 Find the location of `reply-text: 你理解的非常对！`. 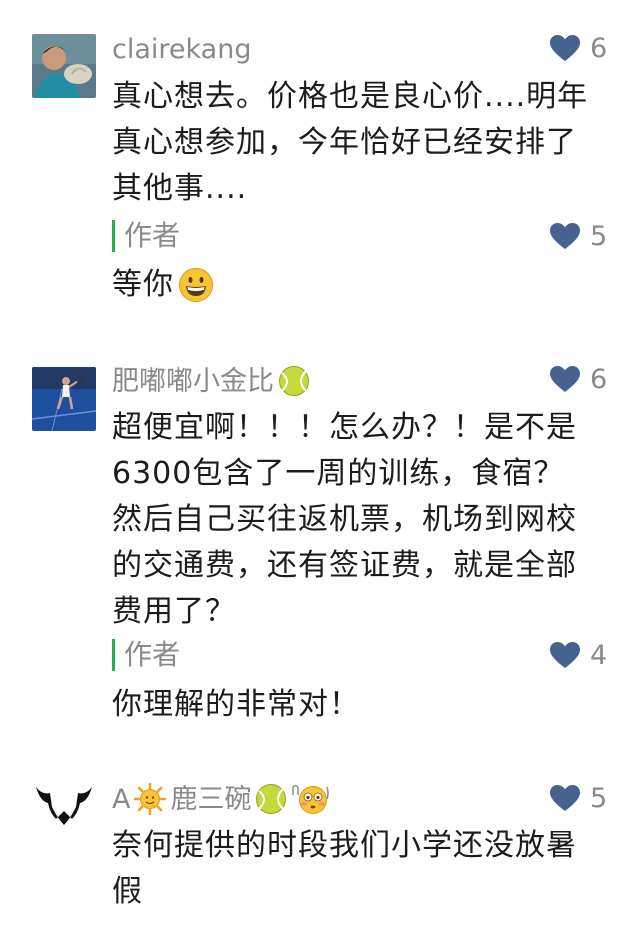

reply-text: 你理解的非常对！ is located at coordinates (236, 704).